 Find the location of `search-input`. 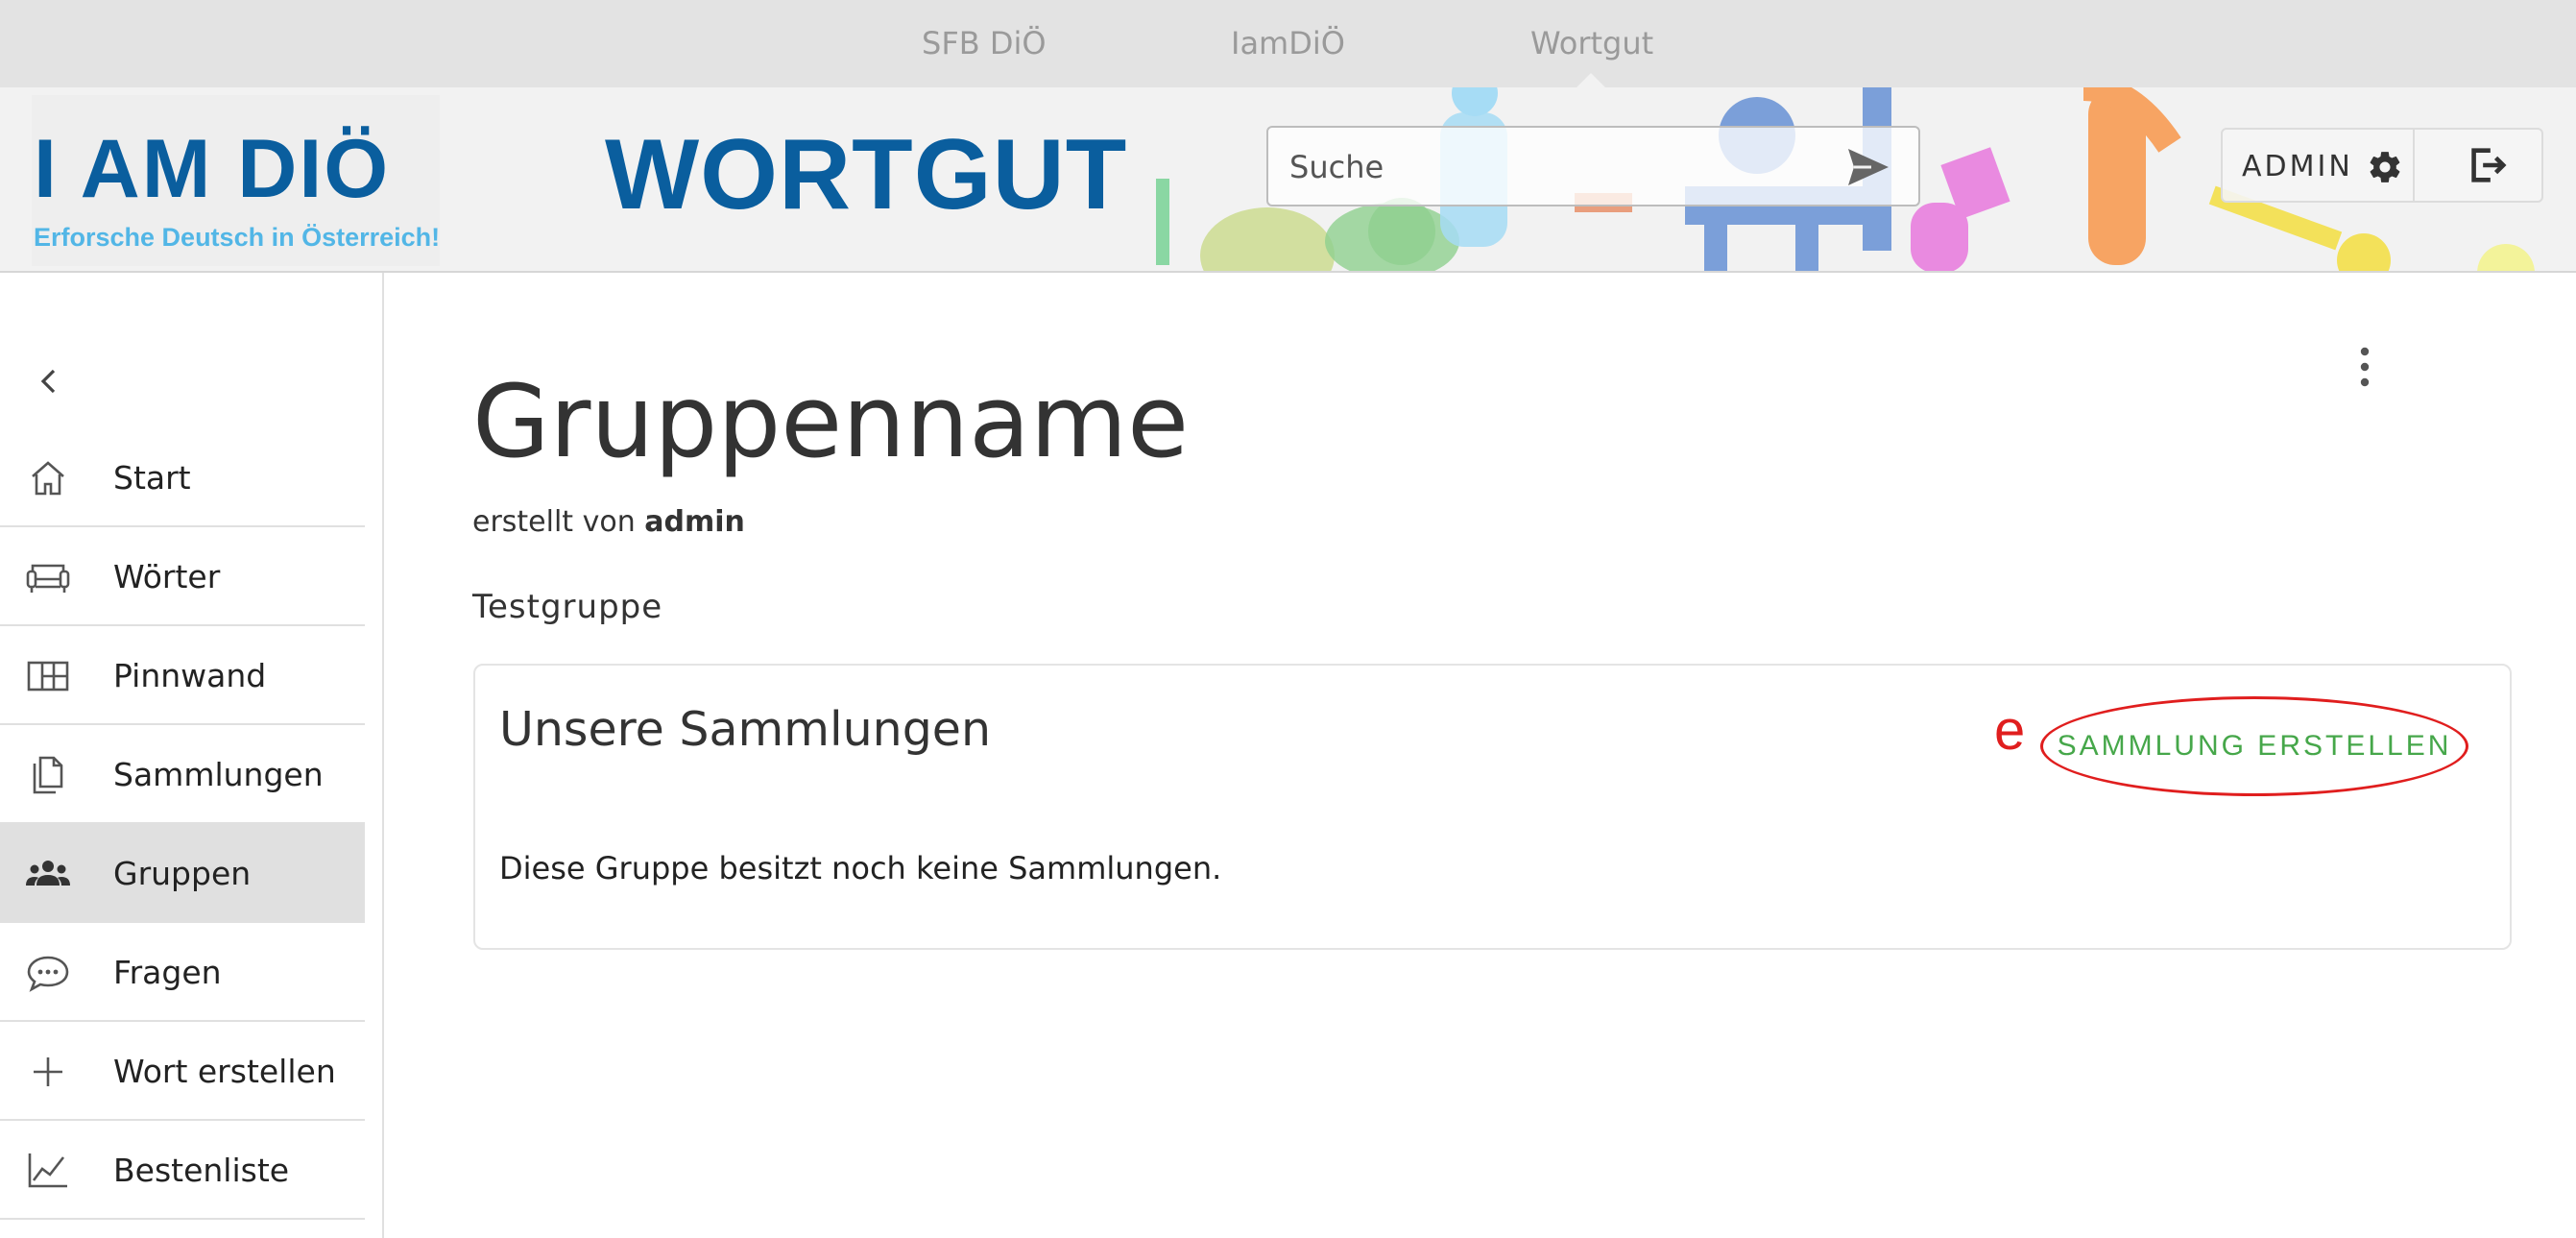

search-input is located at coordinates (1556, 167).